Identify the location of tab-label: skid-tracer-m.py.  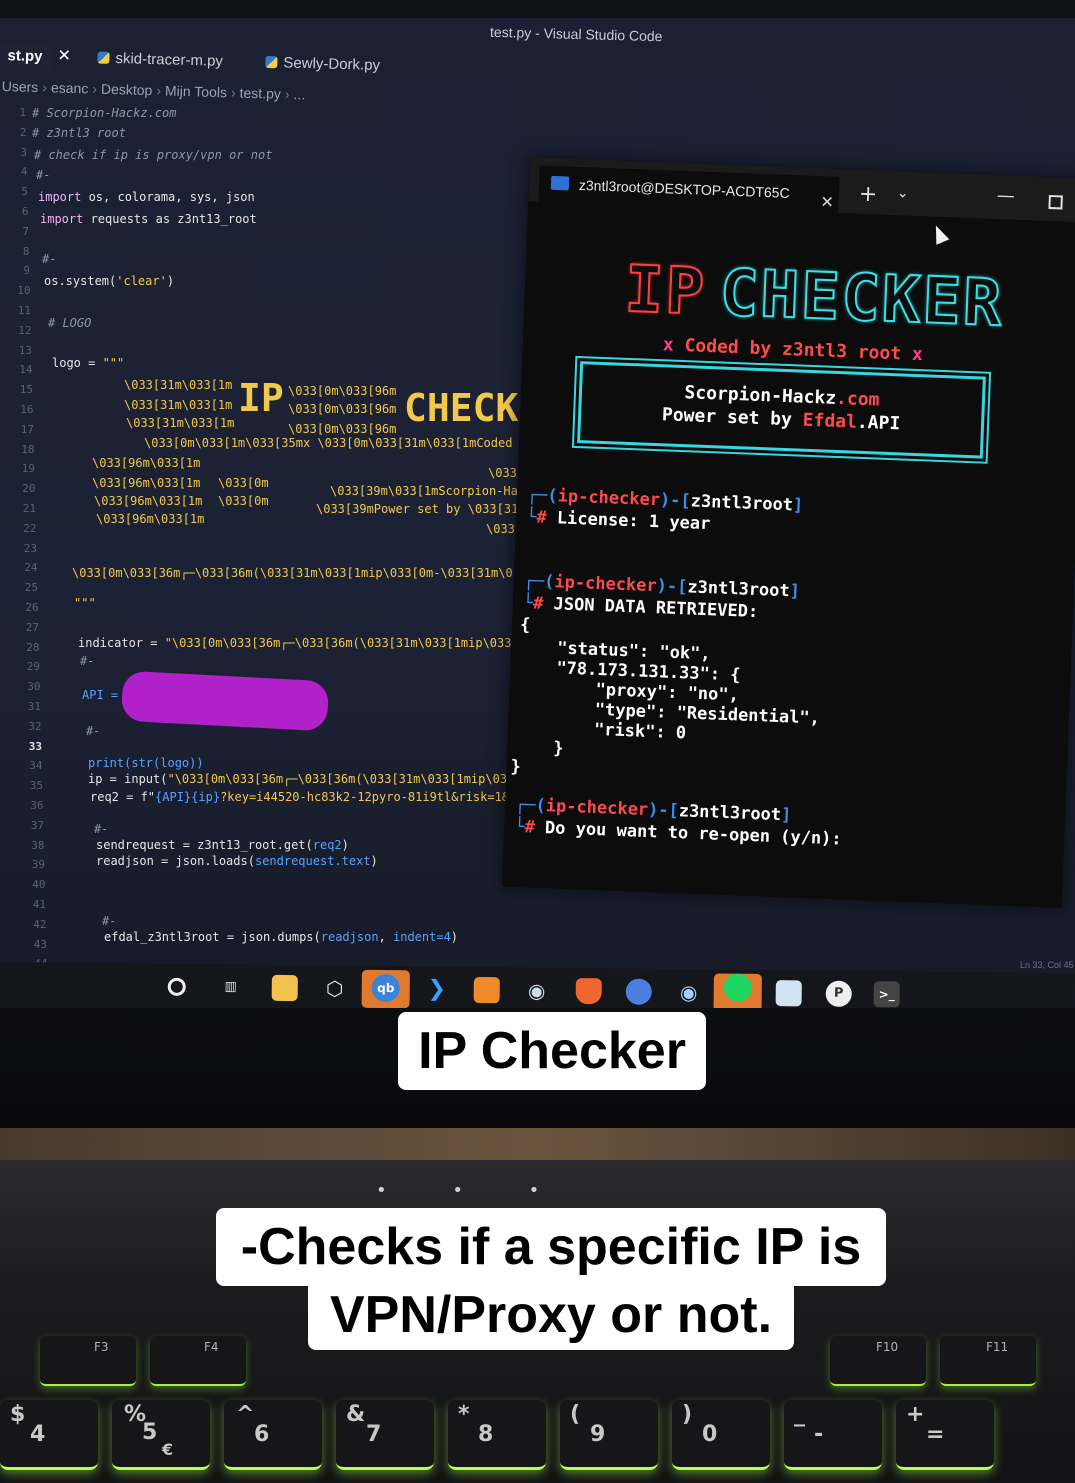
(169, 60).